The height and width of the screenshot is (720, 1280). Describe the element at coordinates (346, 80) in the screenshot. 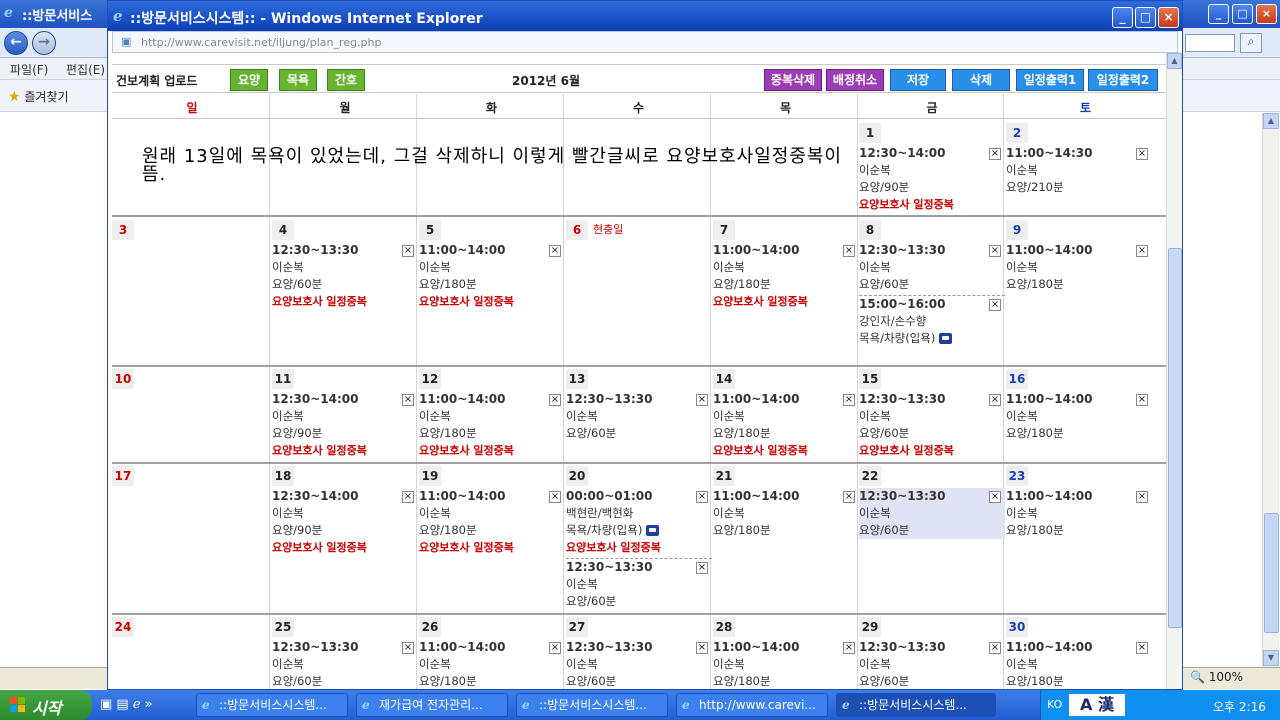

I see `ganho-button: 간호` at that location.